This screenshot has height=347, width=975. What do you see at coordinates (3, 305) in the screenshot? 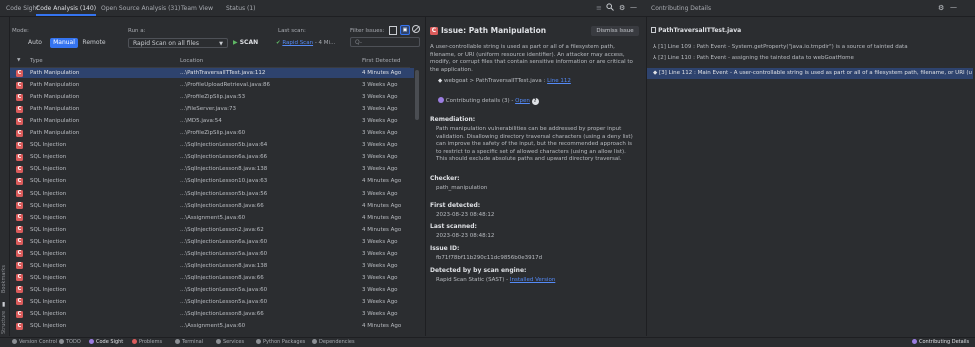
I see `bookmark-icon: ▮` at bounding box center [3, 305].